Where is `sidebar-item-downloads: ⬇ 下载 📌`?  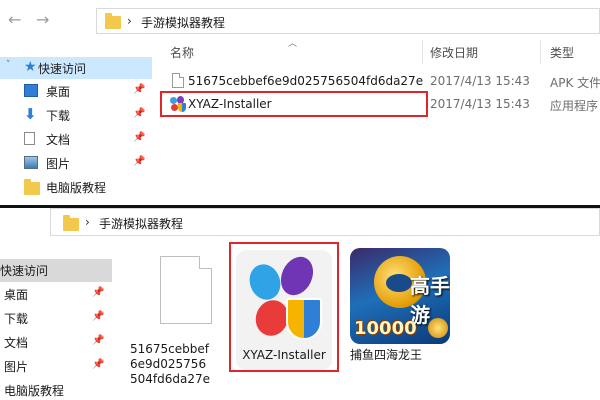
sidebar-item-downloads: ⬇ 下载 📌 is located at coordinates (76, 115).